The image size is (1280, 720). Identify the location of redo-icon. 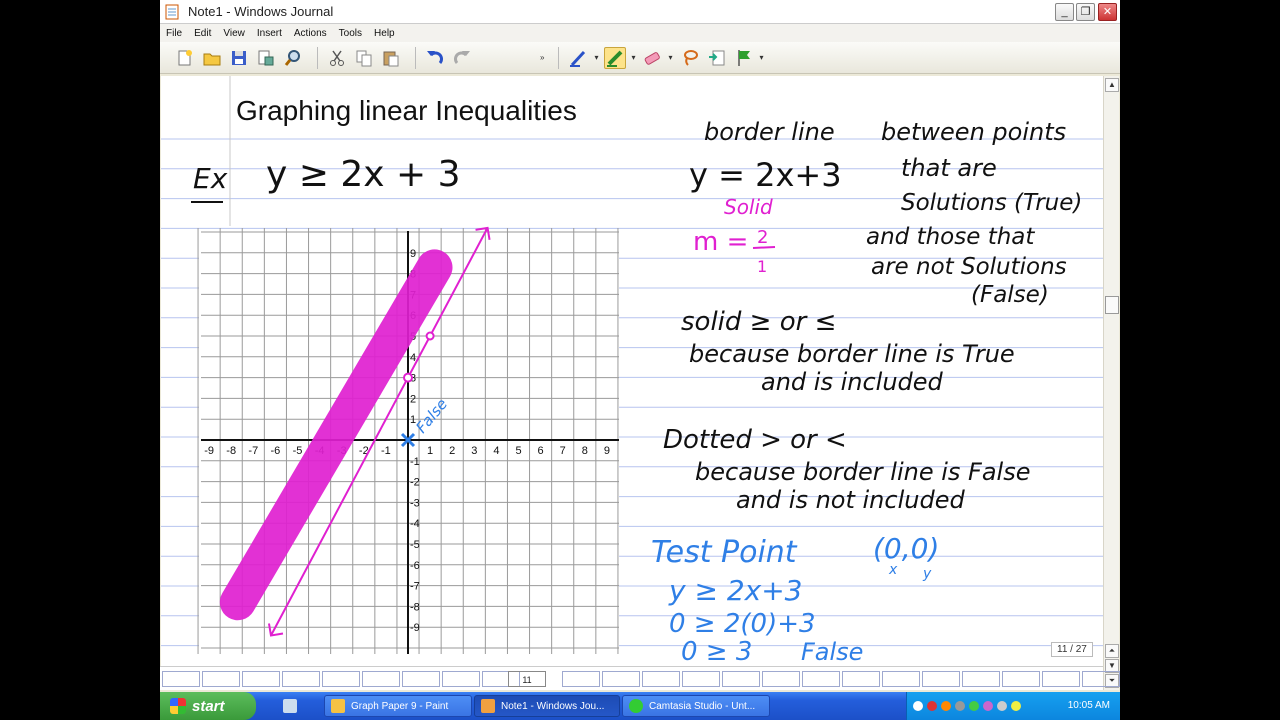
(462, 58).